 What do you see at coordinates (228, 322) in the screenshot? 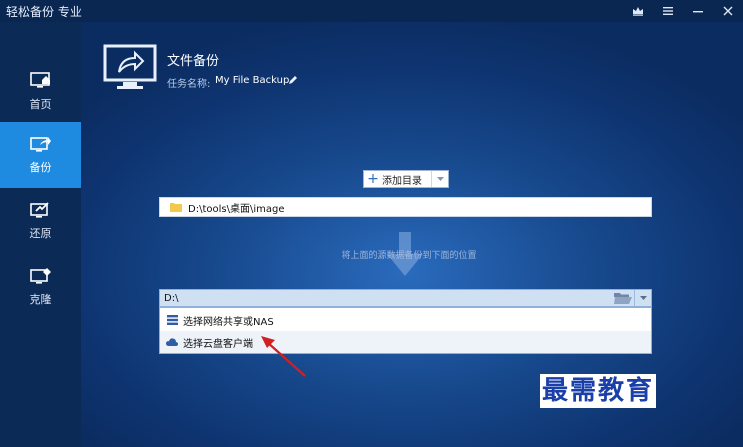
I see `menu-item-label: 选择网络共享或NAS` at bounding box center [228, 322].